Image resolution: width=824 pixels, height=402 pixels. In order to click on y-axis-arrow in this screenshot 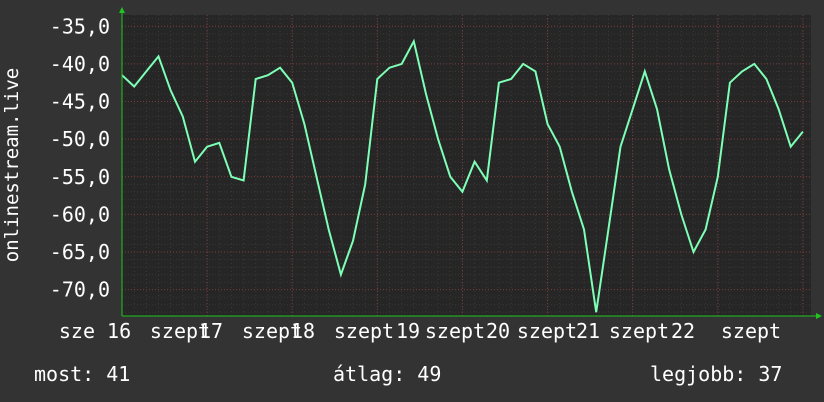, I will do `click(122, 10)`.